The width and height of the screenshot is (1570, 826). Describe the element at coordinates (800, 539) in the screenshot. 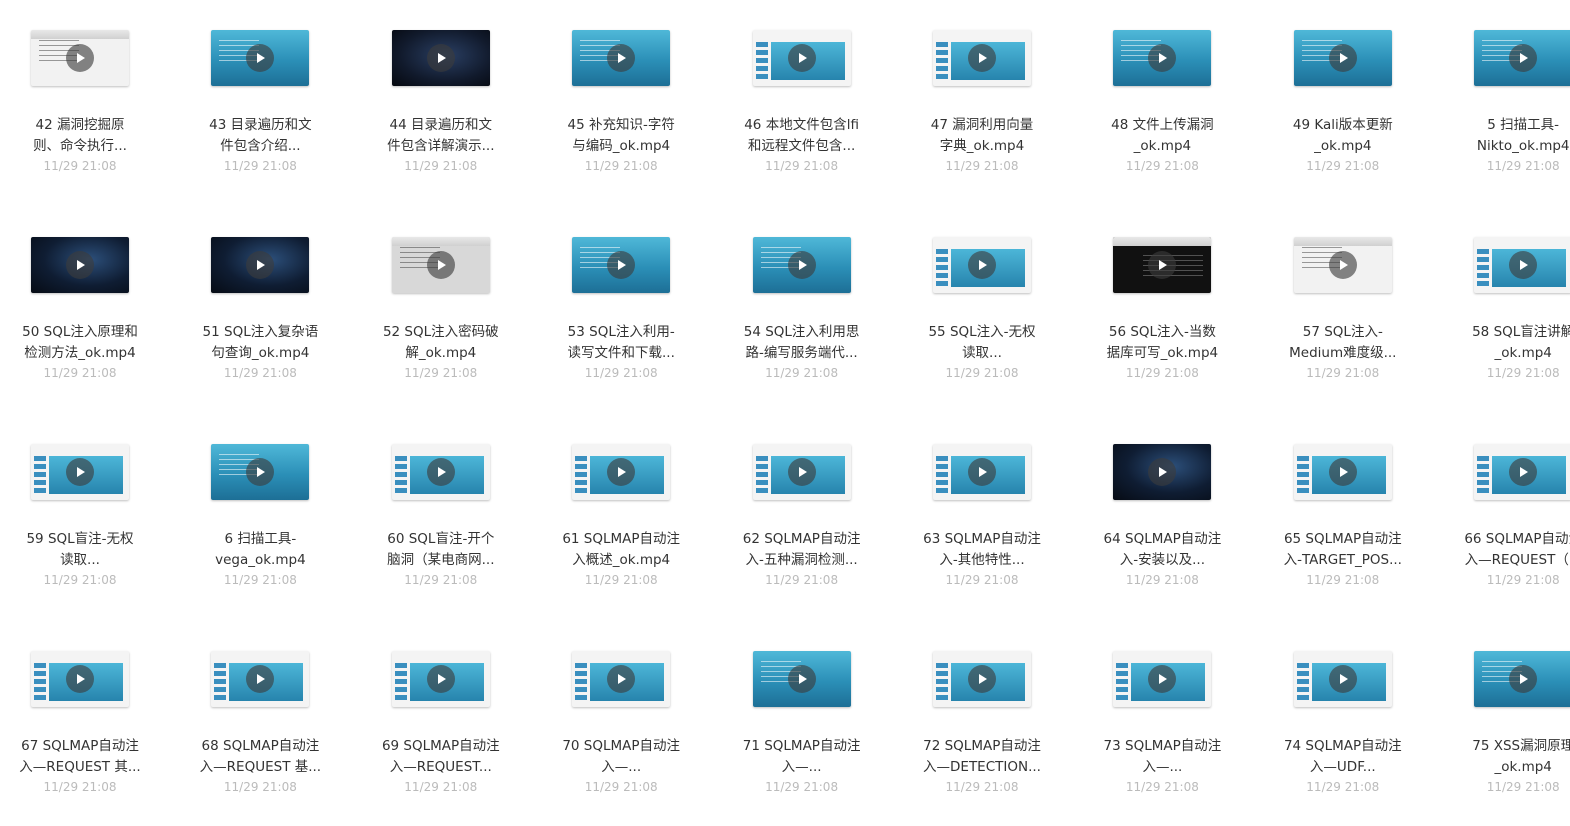

I see `video-file-item: 62 SQLMAP自动注 入-五种漏洞检测... 11/29 21:08` at that location.